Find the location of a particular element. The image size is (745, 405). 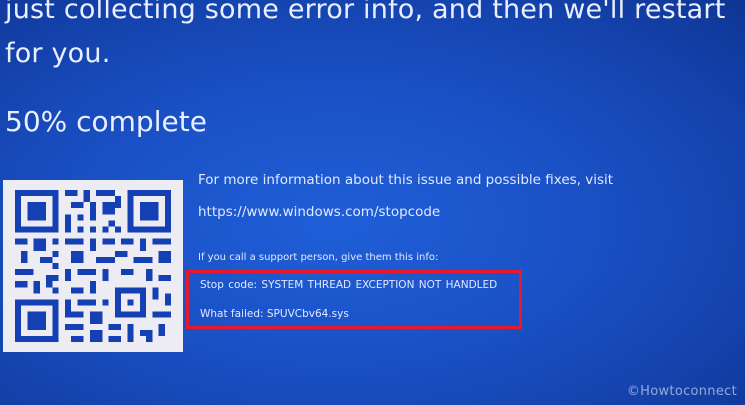

highlight-box is located at coordinates (354, 299).